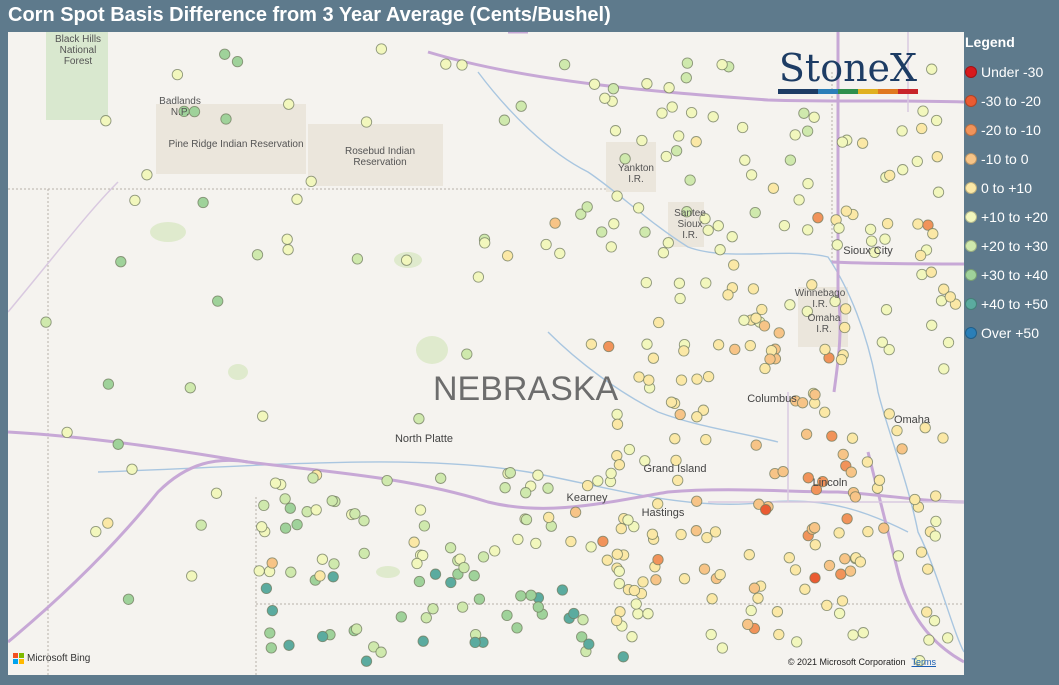 The image size is (1059, 685). I want to click on legend-item: Over +50, so click(1012, 332).